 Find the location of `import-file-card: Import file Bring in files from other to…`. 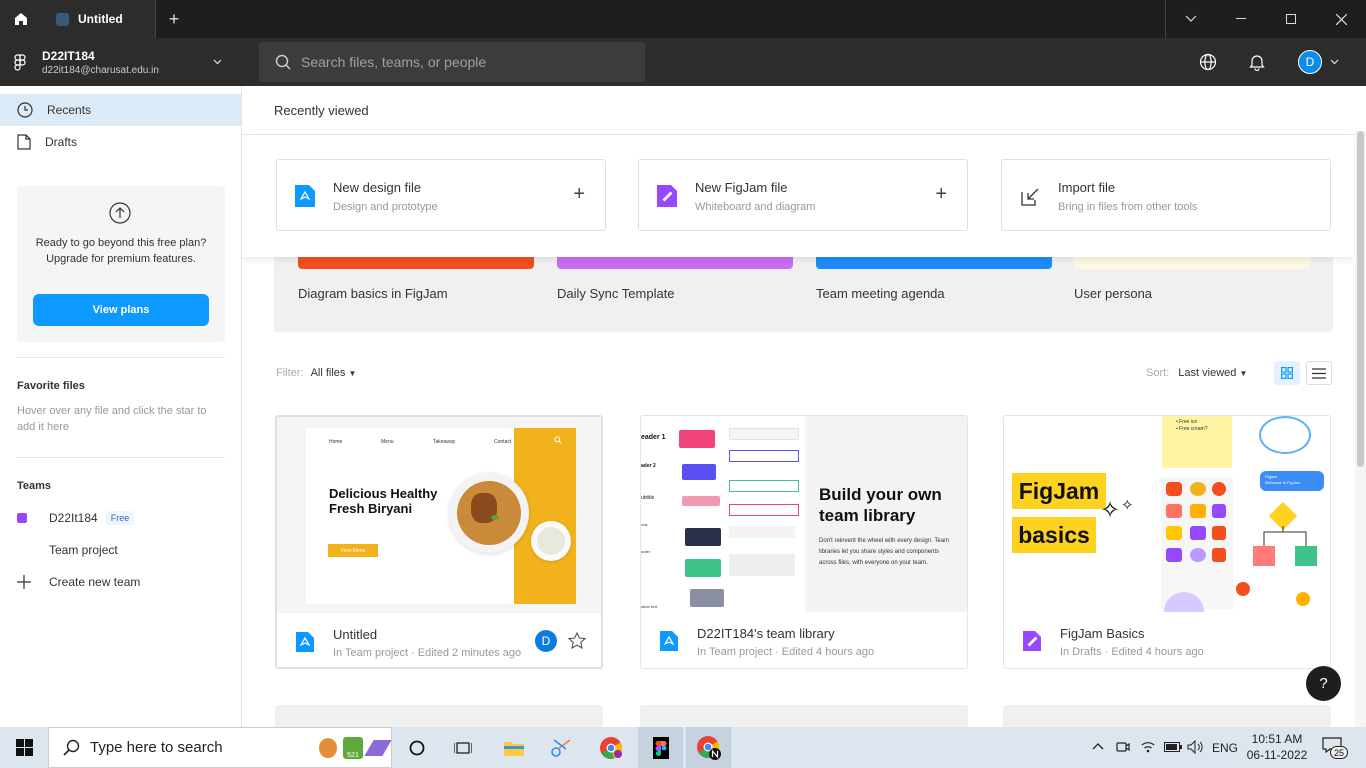

import-file-card: Import file Bring in files from other to… is located at coordinates (1166, 195).